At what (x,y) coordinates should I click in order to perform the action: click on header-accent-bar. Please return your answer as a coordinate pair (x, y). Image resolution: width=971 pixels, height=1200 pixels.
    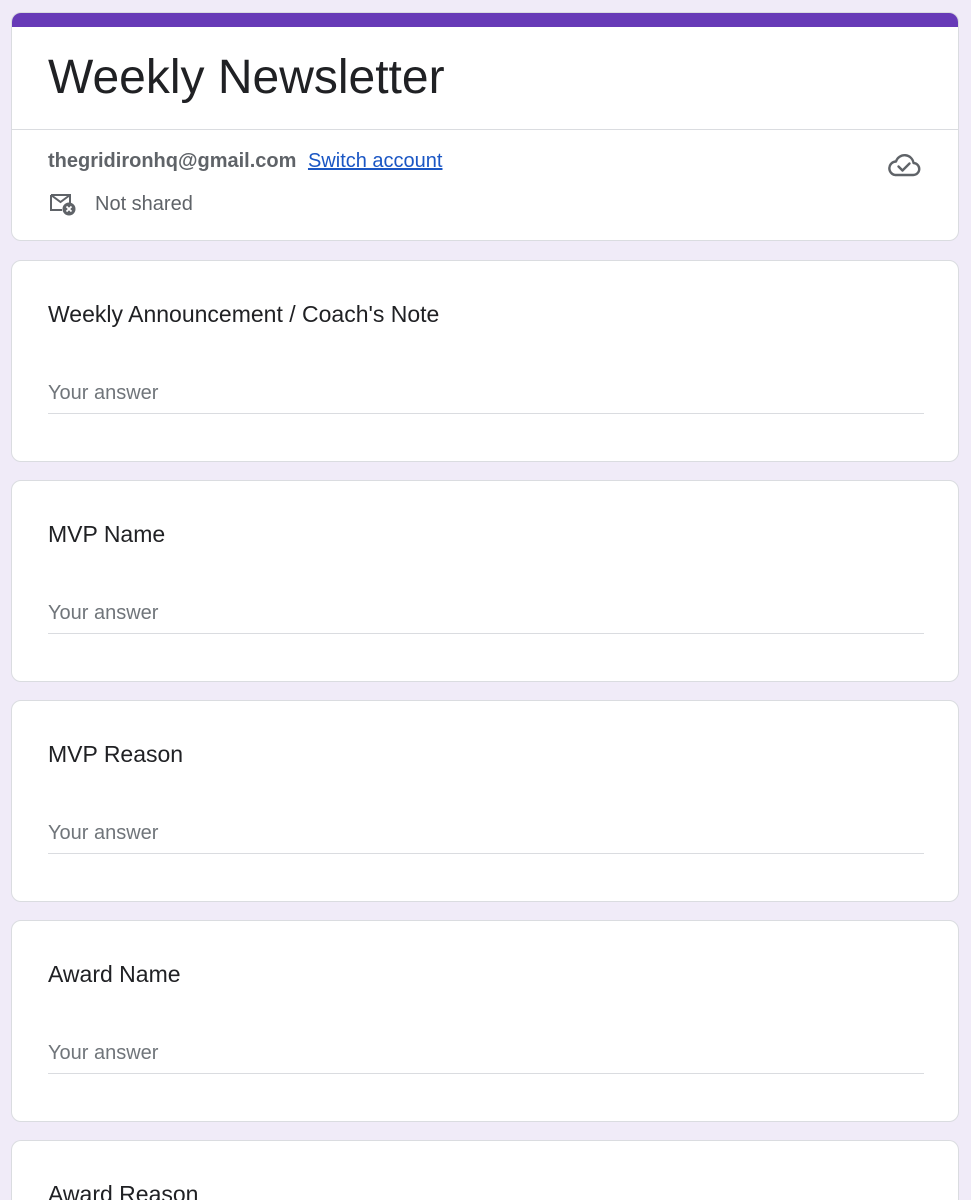
    Looking at the image, I should click on (485, 20).